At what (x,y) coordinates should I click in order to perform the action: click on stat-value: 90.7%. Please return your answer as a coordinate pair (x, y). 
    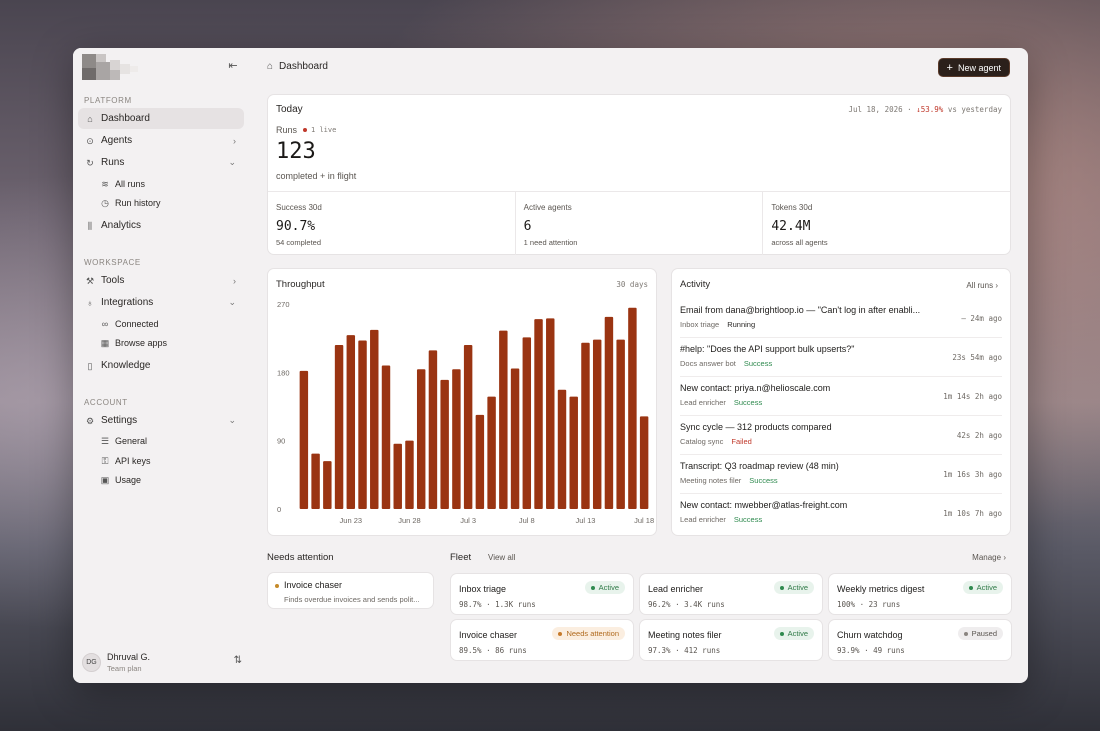
    Looking at the image, I should click on (296, 226).